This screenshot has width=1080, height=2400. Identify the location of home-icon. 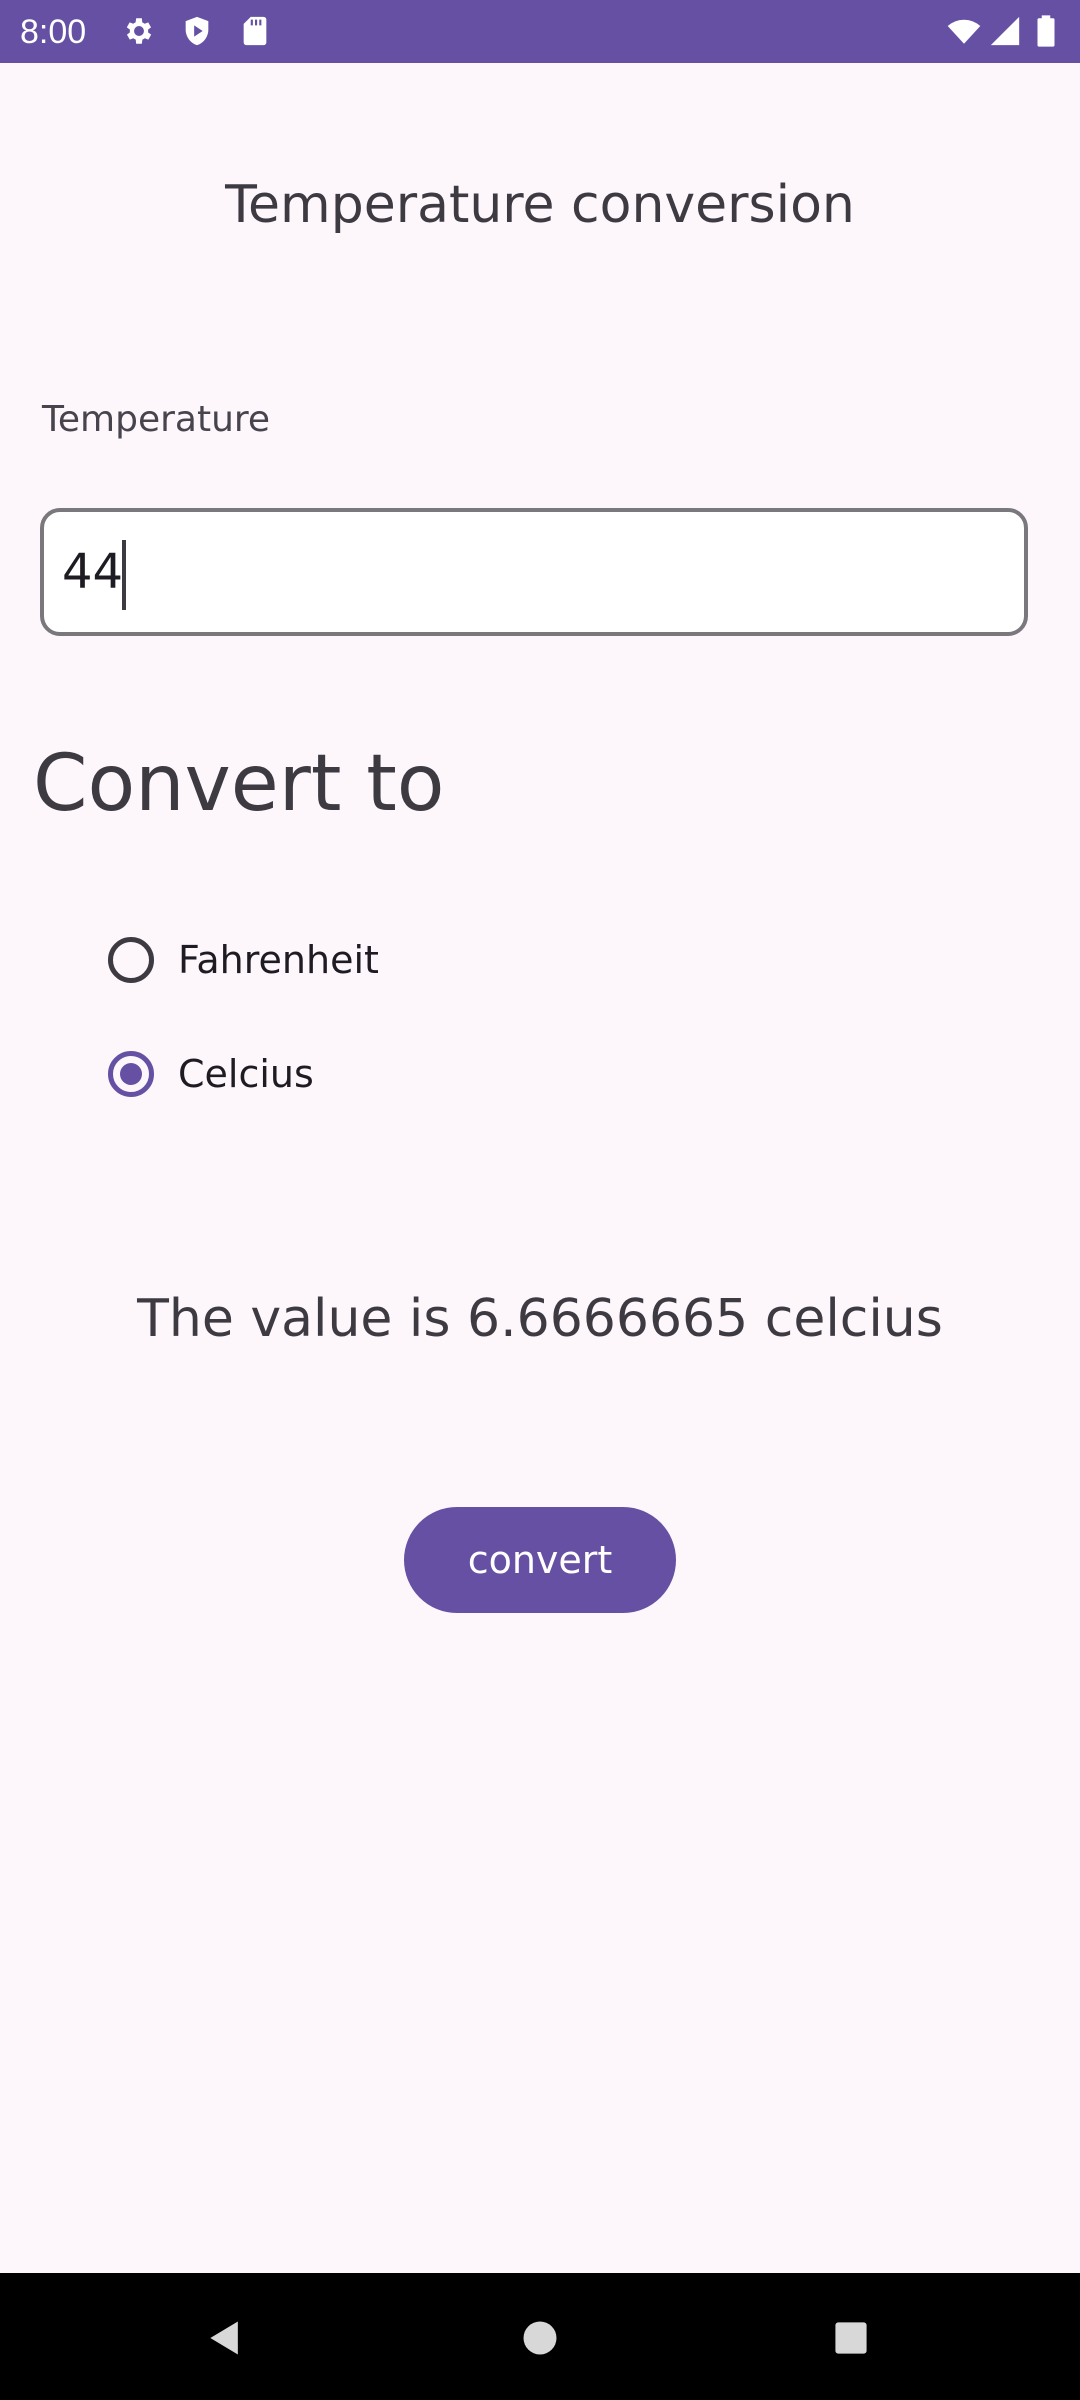
(540, 2338).